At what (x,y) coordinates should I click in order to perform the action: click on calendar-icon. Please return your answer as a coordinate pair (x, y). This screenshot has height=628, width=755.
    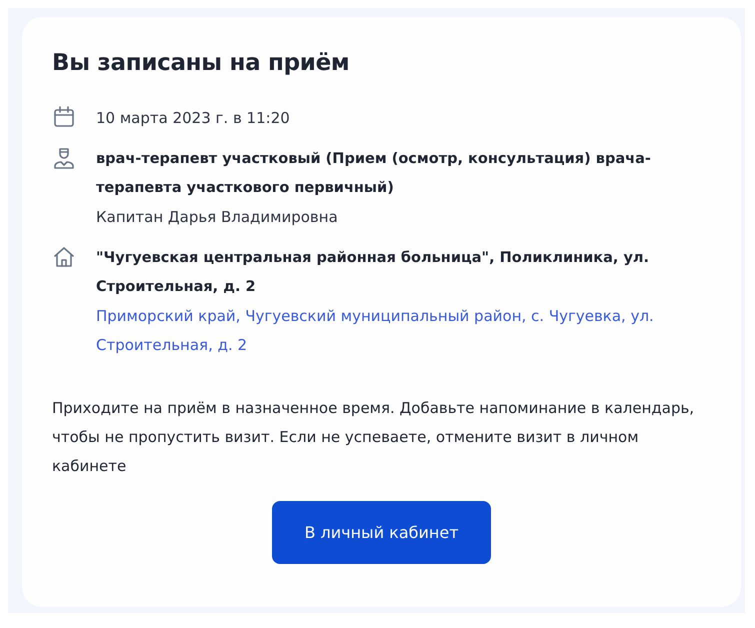
    Looking at the image, I should click on (64, 117).